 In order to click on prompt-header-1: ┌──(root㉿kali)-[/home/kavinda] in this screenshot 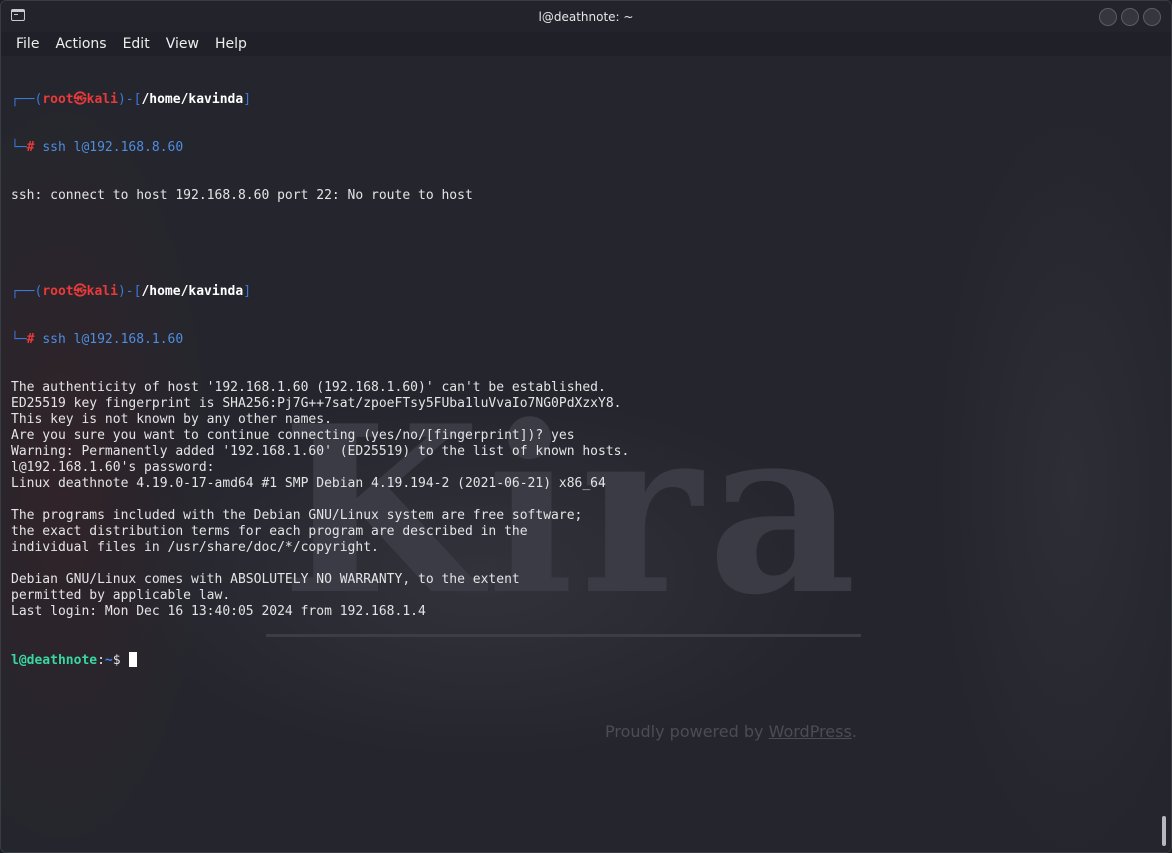, I will do `click(131, 99)`.